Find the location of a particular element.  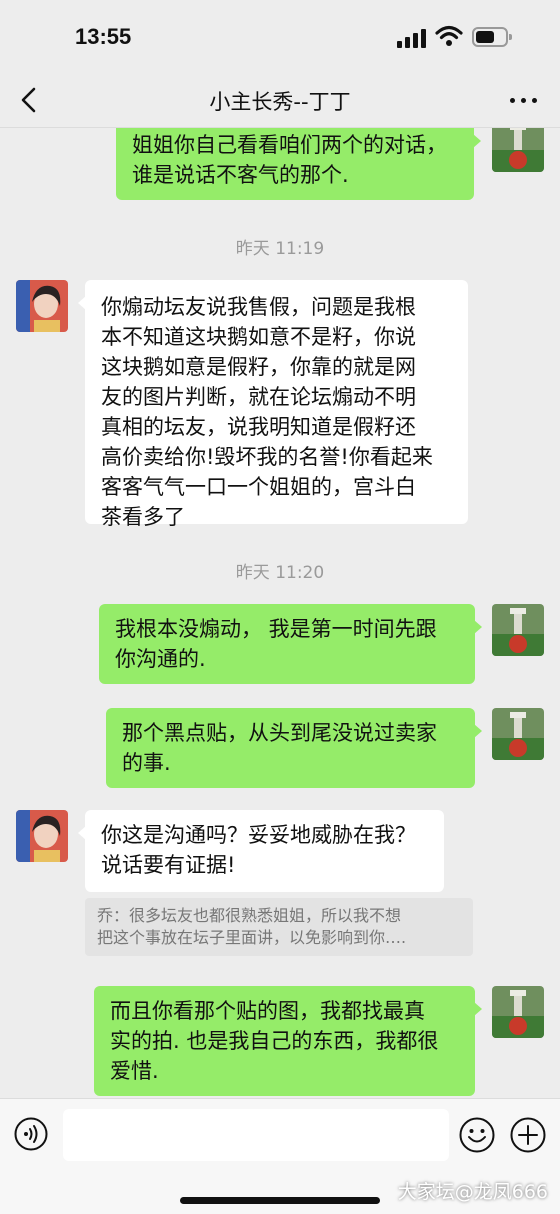

message-line: 你这是沟通吗？妥妥地威胁在我？ is located at coordinates (258, 835).